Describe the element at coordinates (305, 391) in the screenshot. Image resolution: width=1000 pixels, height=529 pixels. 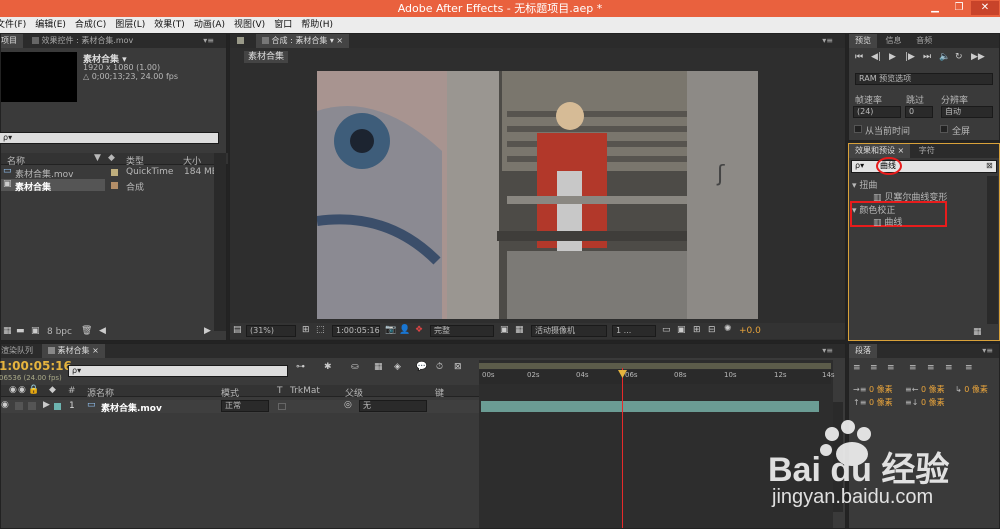
I see `col-trkmat: TrkMat` at that location.